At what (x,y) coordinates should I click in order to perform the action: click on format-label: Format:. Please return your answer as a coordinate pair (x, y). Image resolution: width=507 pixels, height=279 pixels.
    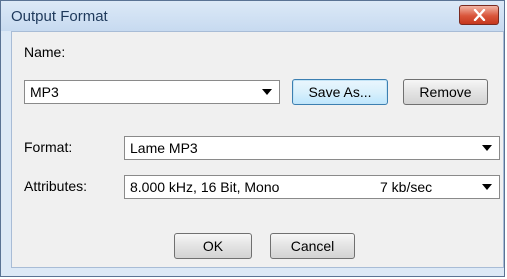
    Looking at the image, I should click on (48, 147).